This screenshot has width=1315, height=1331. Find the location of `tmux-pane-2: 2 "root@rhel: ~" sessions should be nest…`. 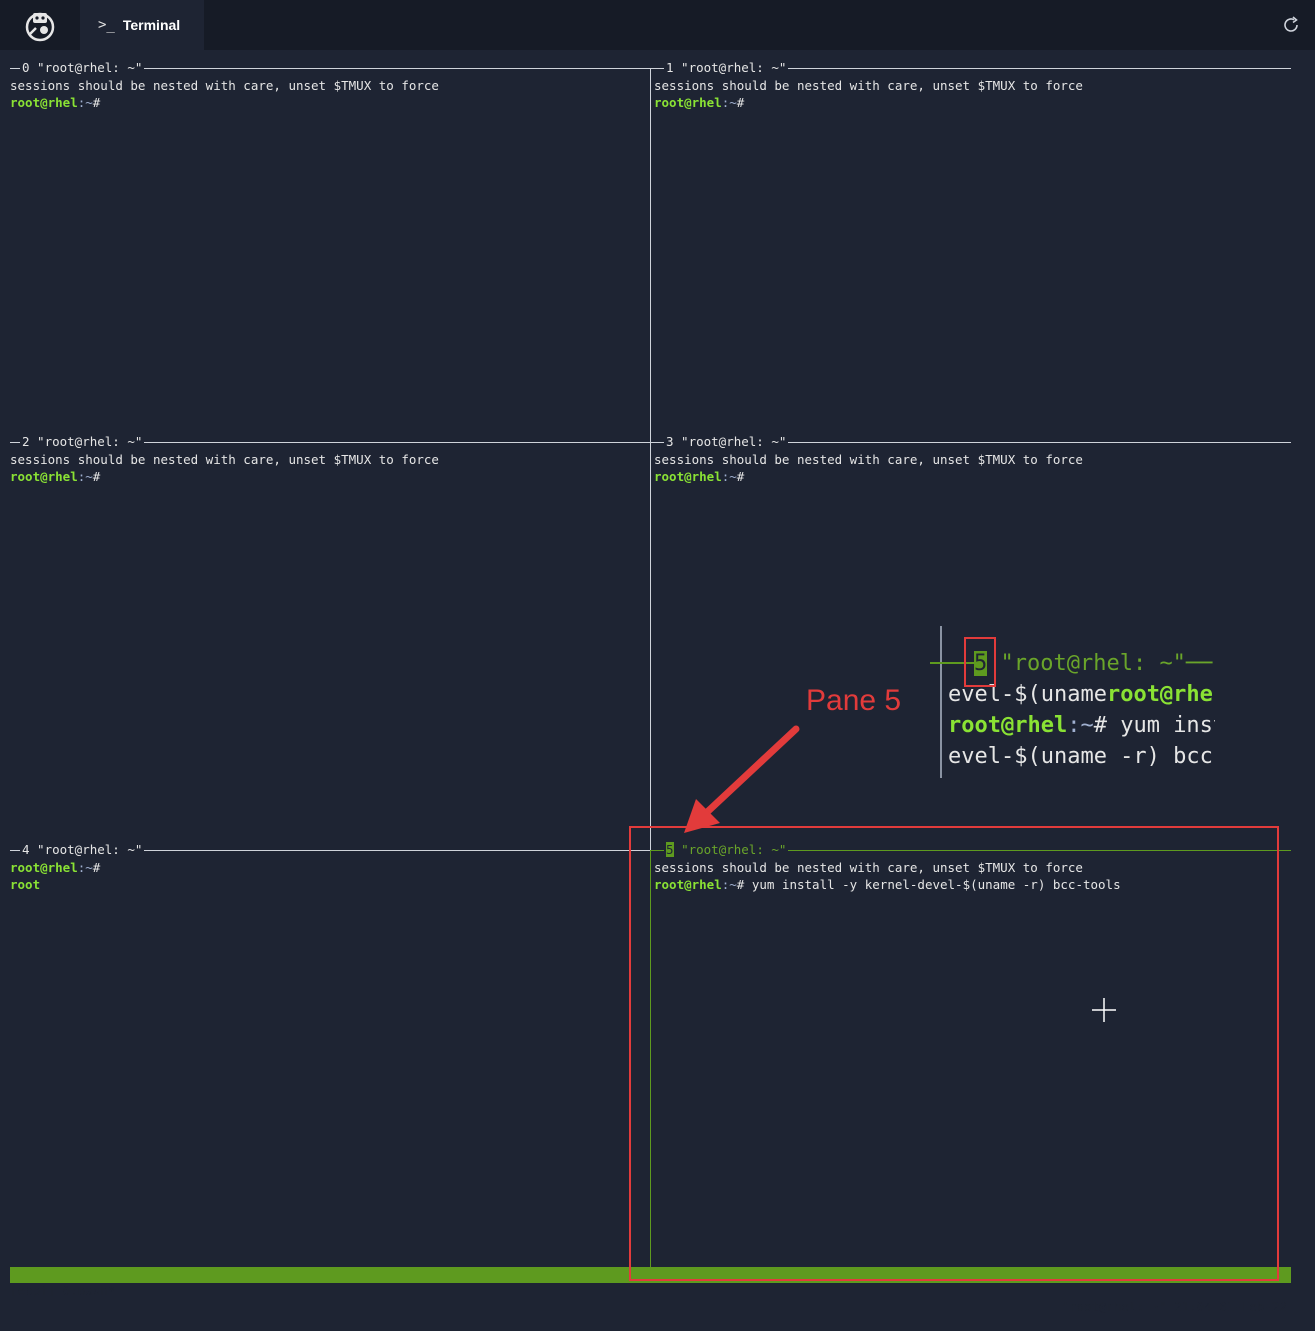

tmux-pane-2: 2 "root@rhel: ~" sessions should be nest… is located at coordinates (330, 635).